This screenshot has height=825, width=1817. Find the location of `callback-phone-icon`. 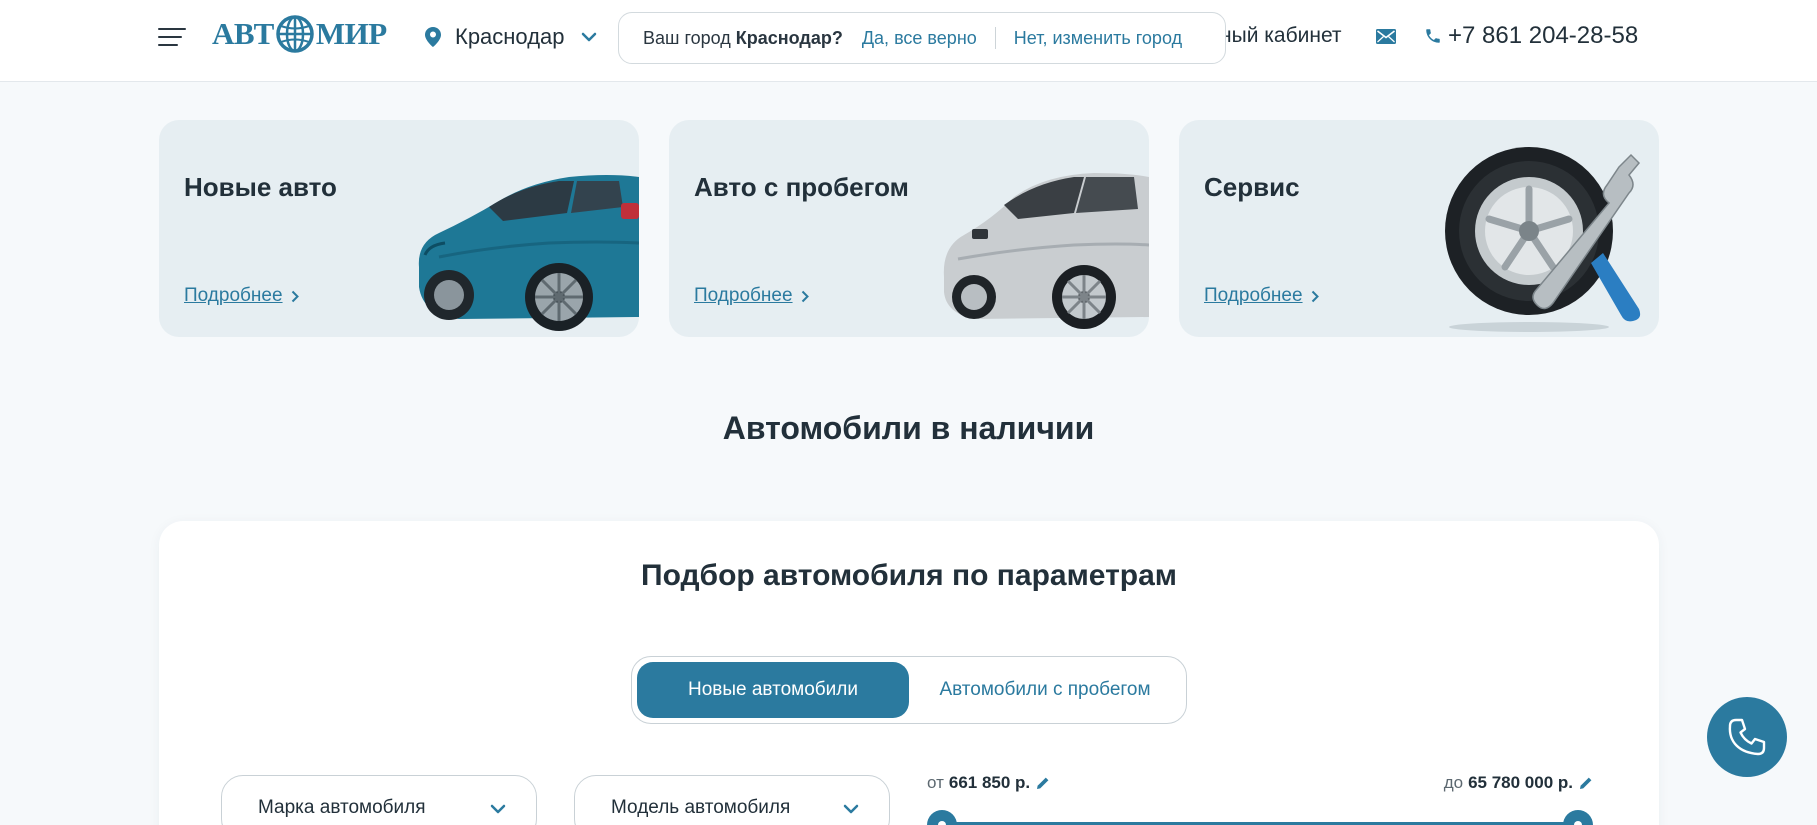

callback-phone-icon is located at coordinates (1747, 737).